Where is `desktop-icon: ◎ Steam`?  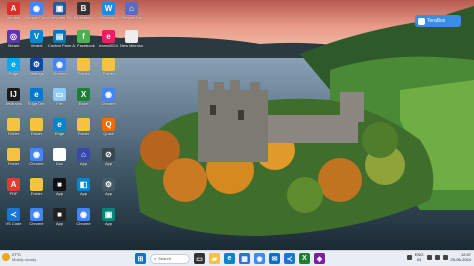 desktop-icon: ◎ Steam is located at coordinates (13, 42).